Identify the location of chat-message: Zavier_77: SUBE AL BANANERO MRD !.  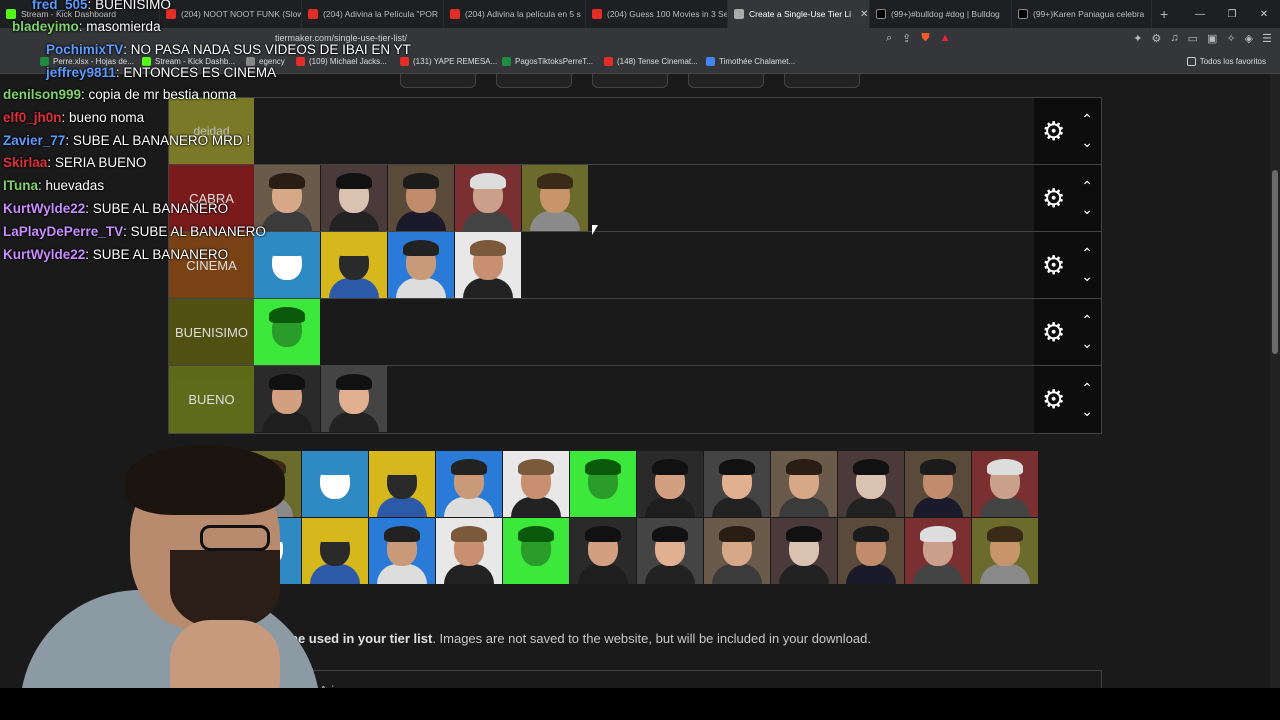
(127, 140).